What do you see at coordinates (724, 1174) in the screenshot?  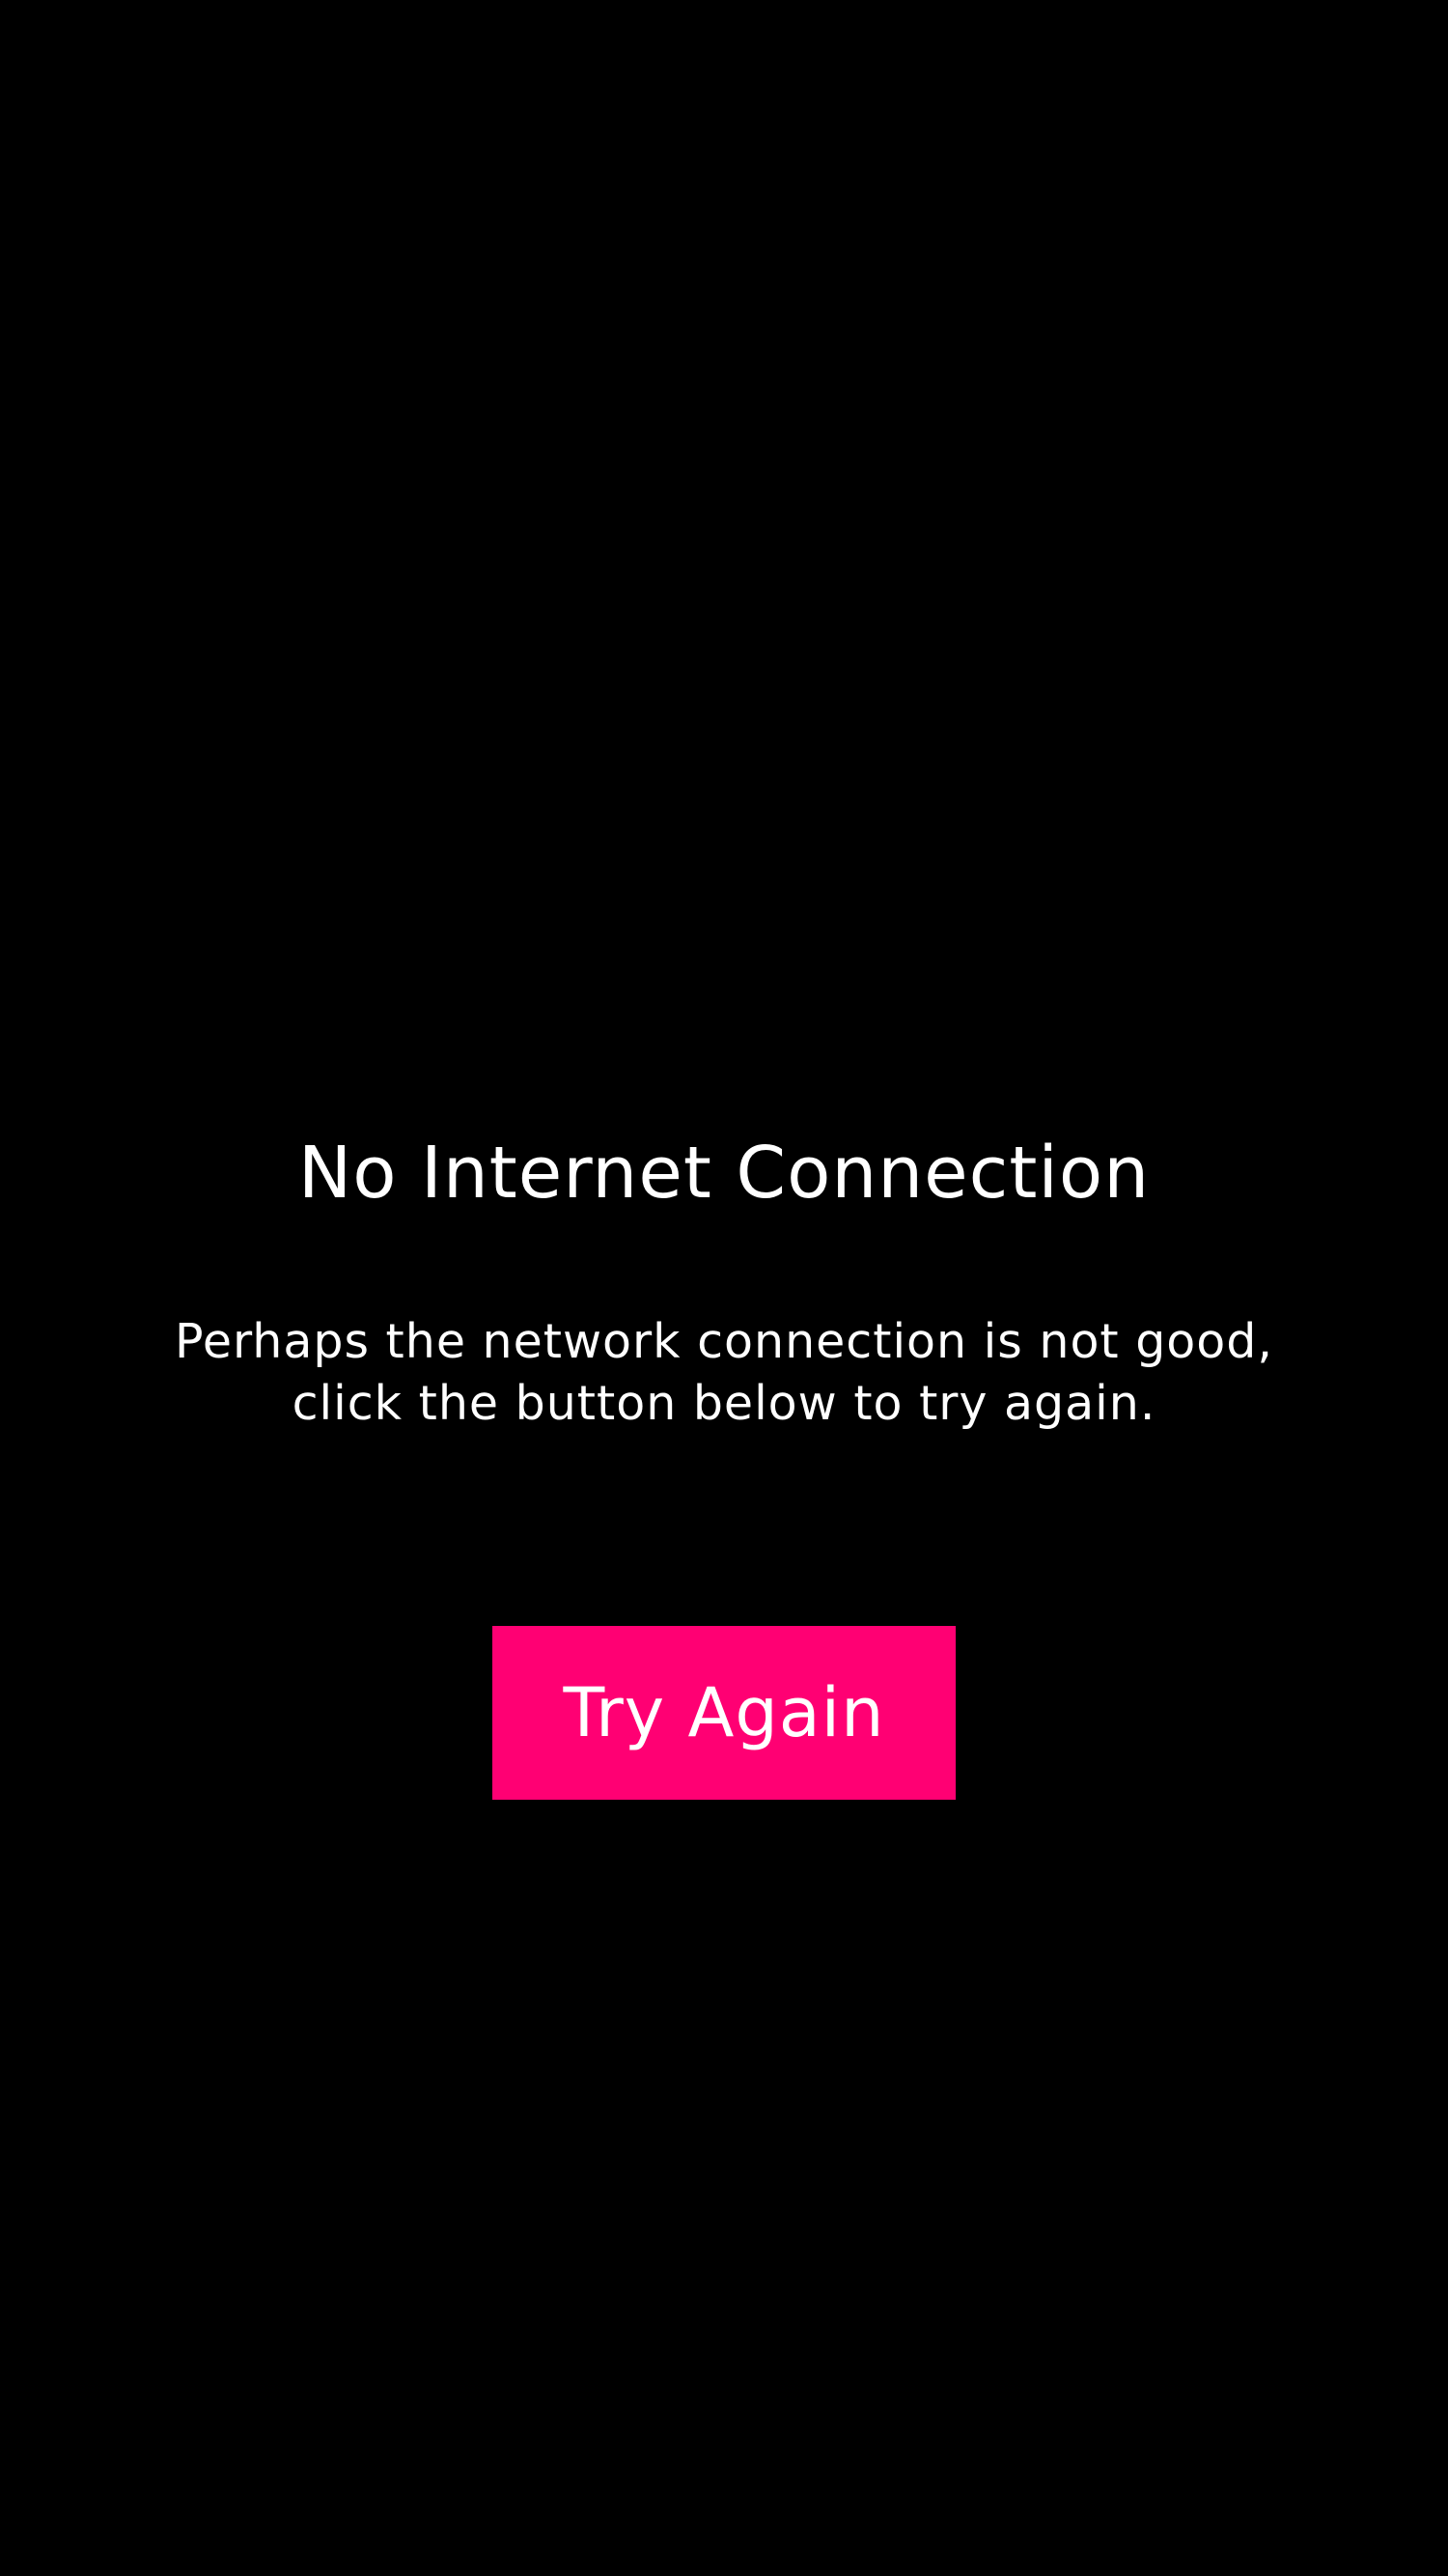 I see `error-title: No Internet Connection` at bounding box center [724, 1174].